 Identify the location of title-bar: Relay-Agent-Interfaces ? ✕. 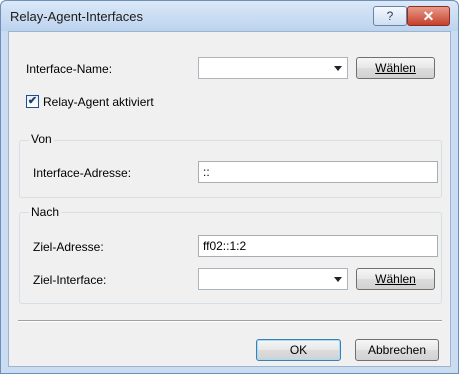
(229, 16).